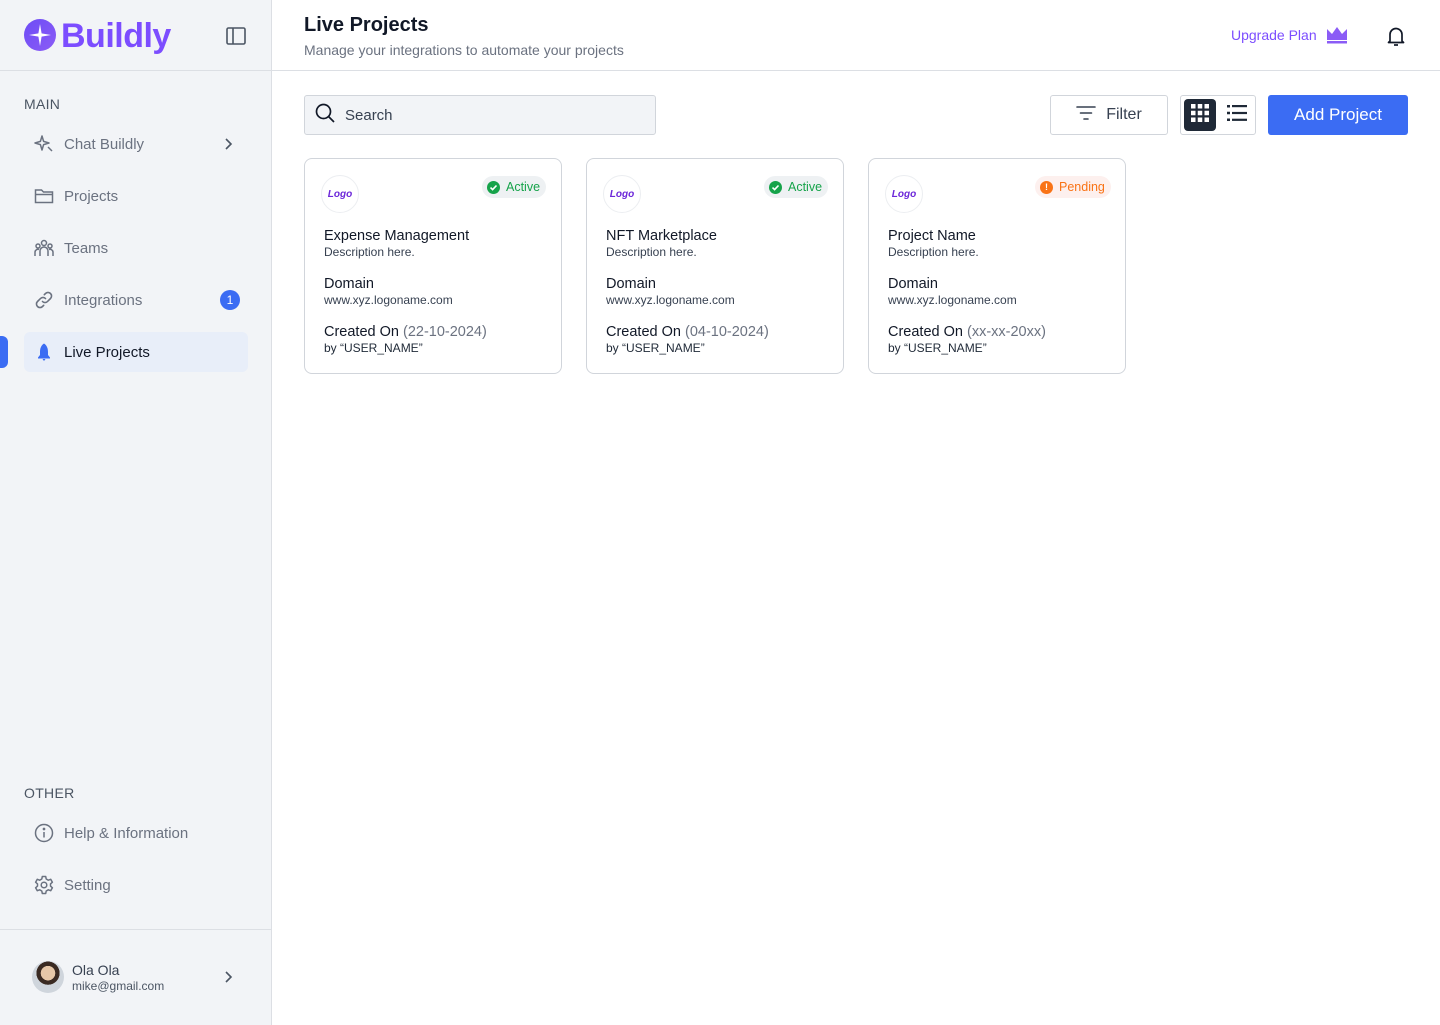  Describe the element at coordinates (44, 833) in the screenshot. I see `info-icon` at that location.